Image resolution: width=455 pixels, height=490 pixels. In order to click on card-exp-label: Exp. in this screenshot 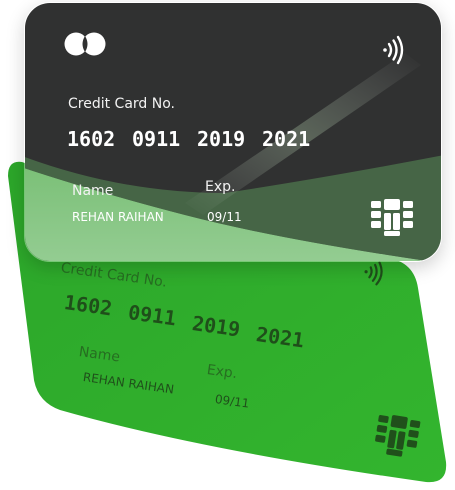, I will do `click(220, 187)`.